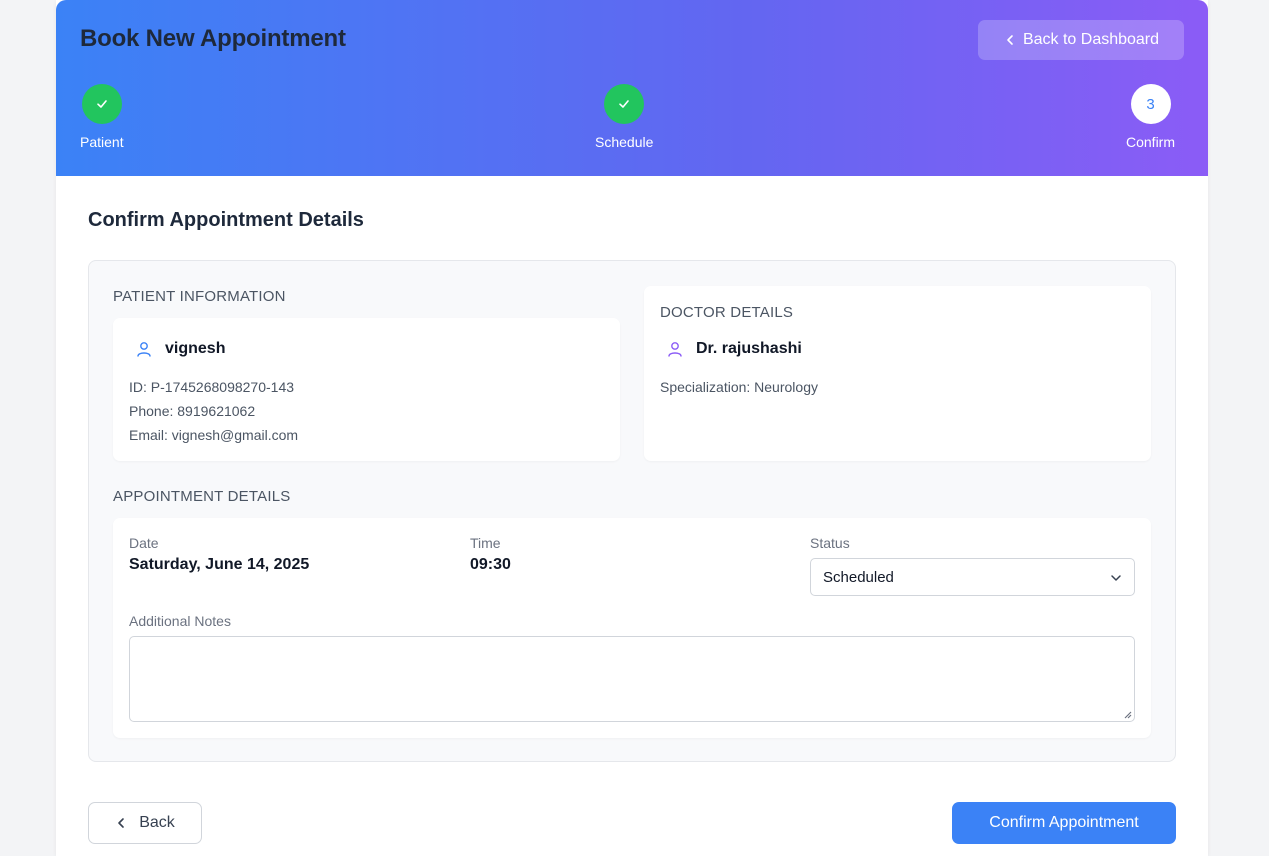 Image resolution: width=1269 pixels, height=856 pixels. I want to click on doctor-details-heading: DOCTOR DETAILS, so click(727, 312).